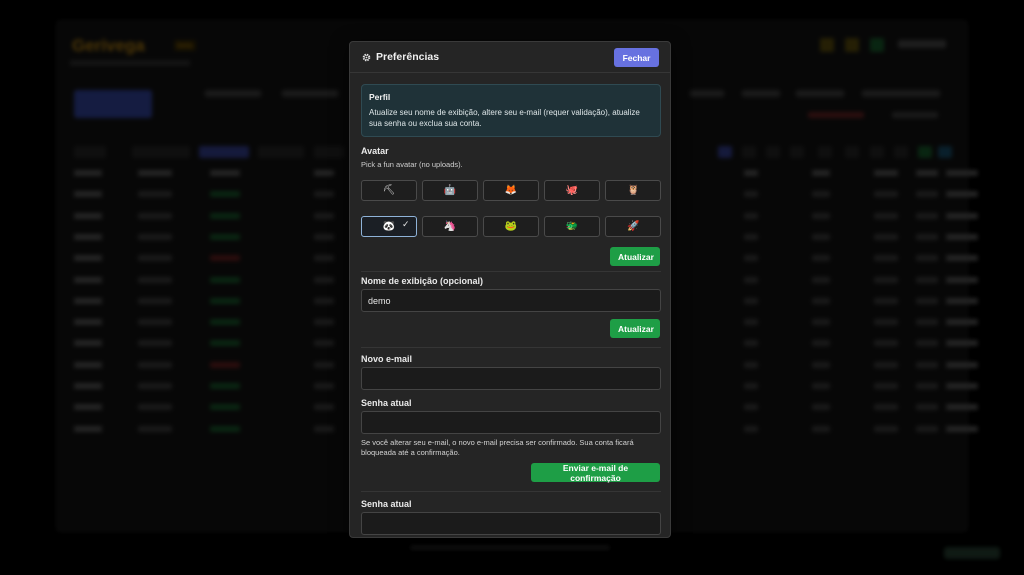 Image resolution: width=1024 pixels, height=575 pixels. I want to click on fox-icon: 🦊, so click(511, 190).